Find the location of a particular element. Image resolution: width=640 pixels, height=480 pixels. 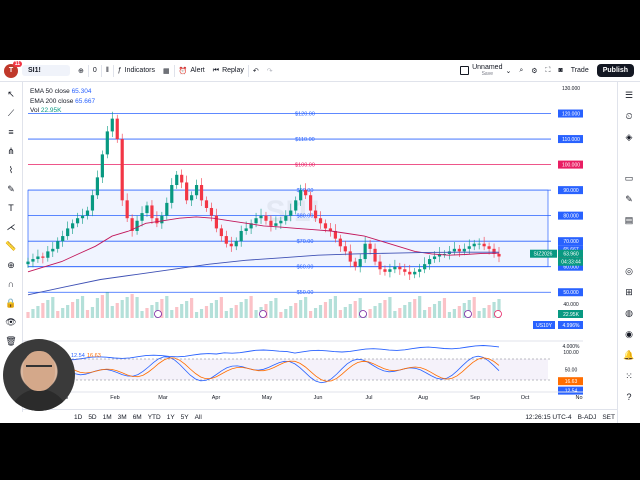

range-buttons: 1D 5D 1M 3M 6M YTD 1Y 5Y All is located at coordinates (138, 417).